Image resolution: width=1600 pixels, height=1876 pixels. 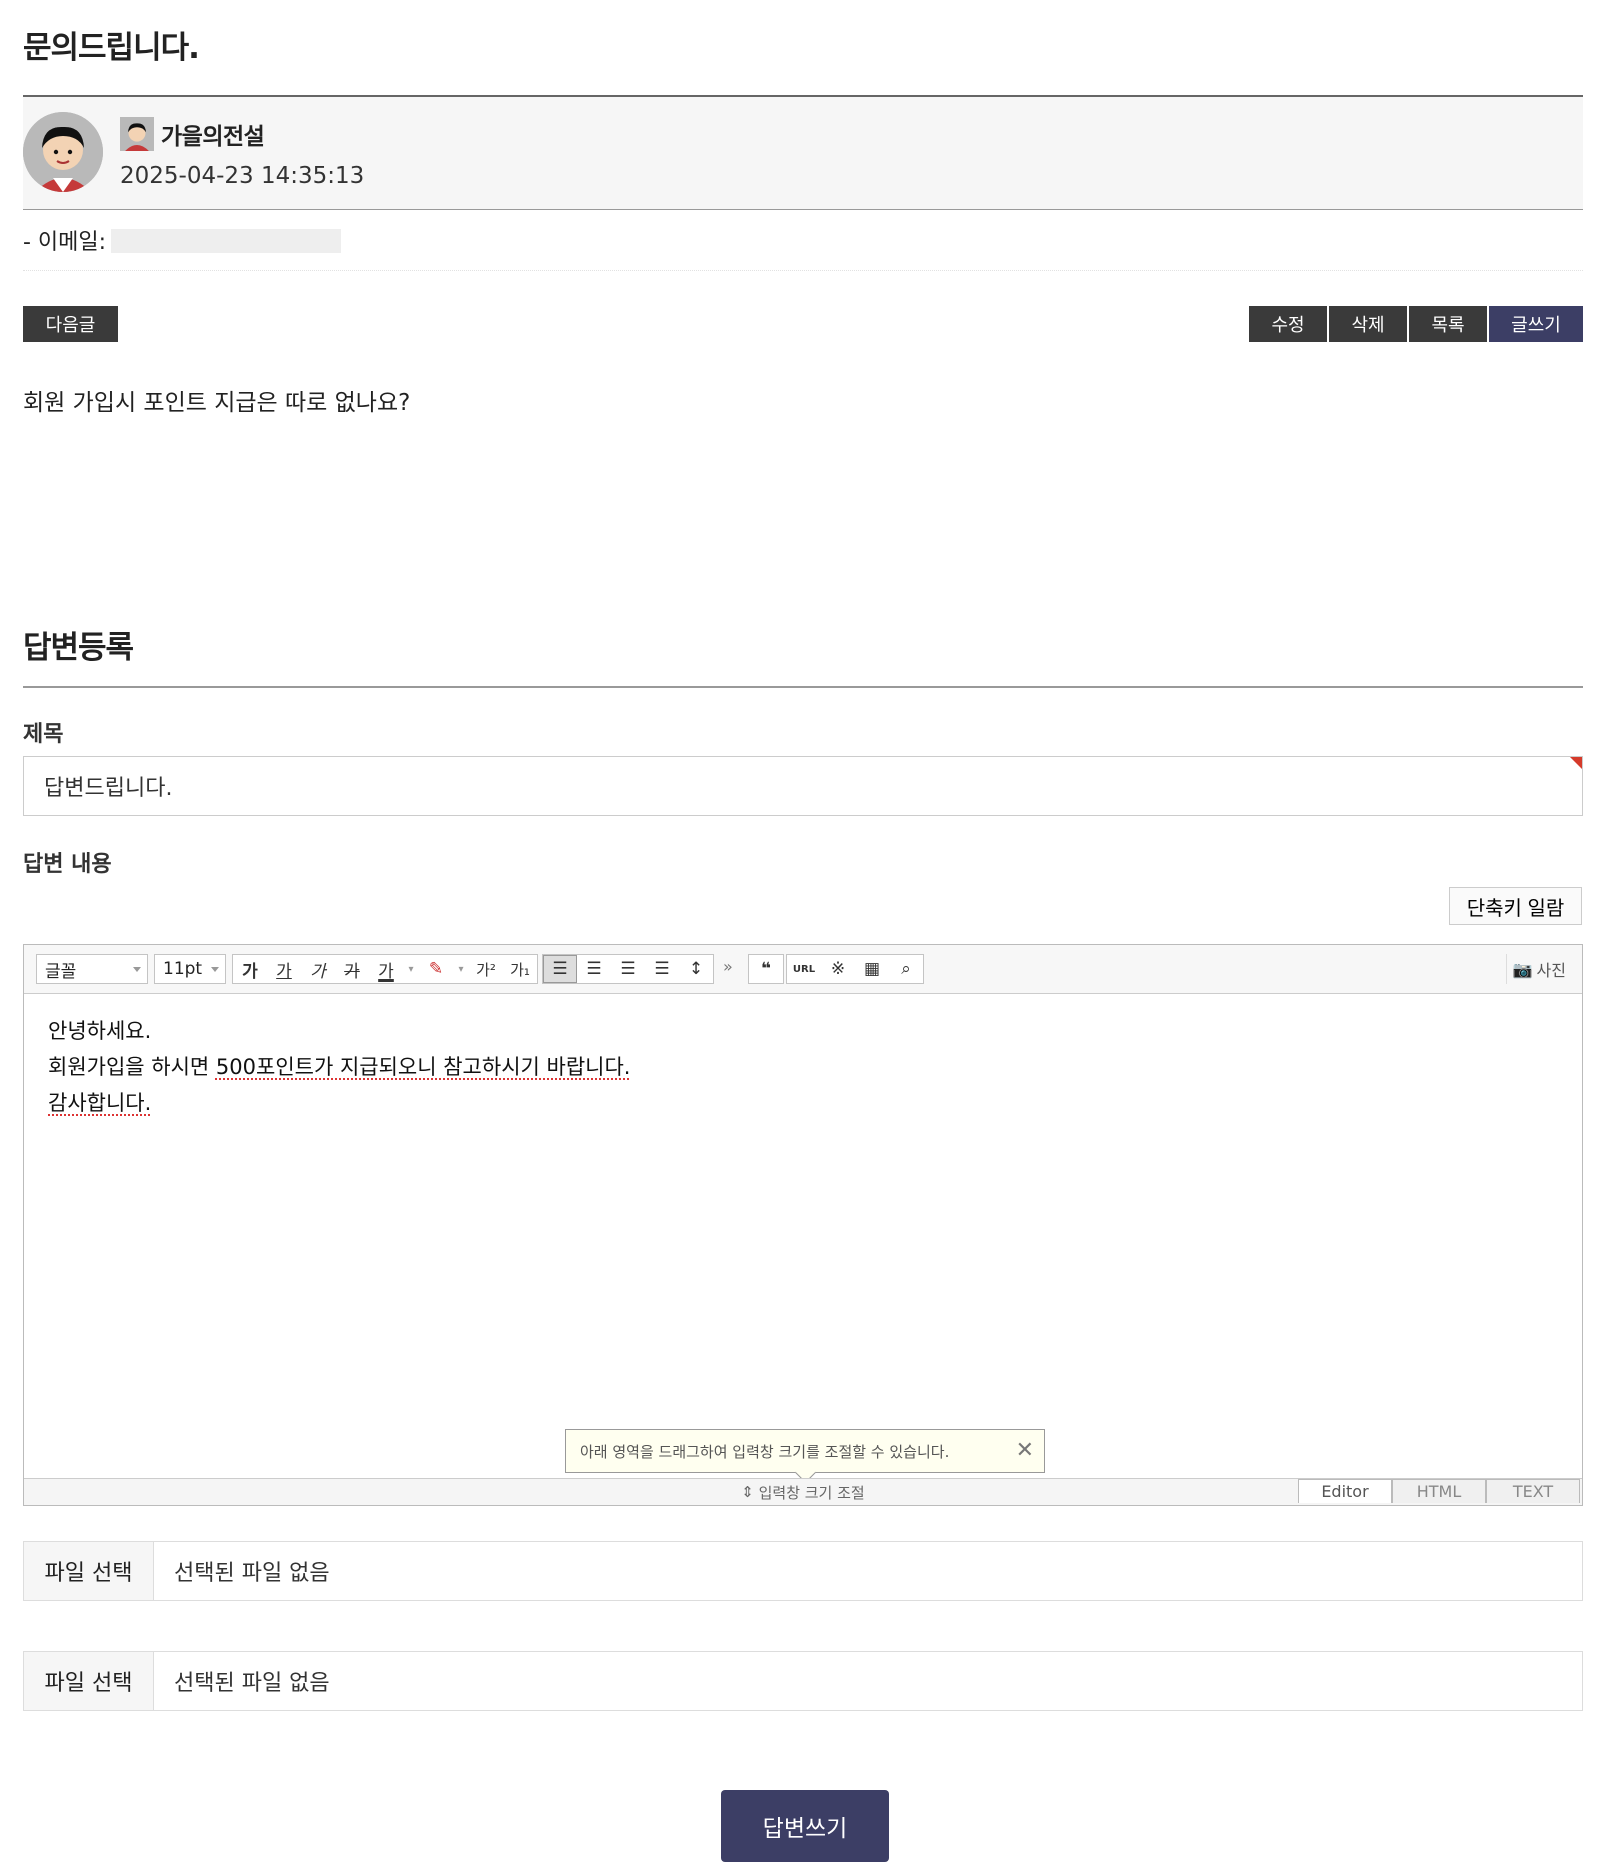 What do you see at coordinates (1025, 1450) in the screenshot?
I see `close-icon: ✕` at bounding box center [1025, 1450].